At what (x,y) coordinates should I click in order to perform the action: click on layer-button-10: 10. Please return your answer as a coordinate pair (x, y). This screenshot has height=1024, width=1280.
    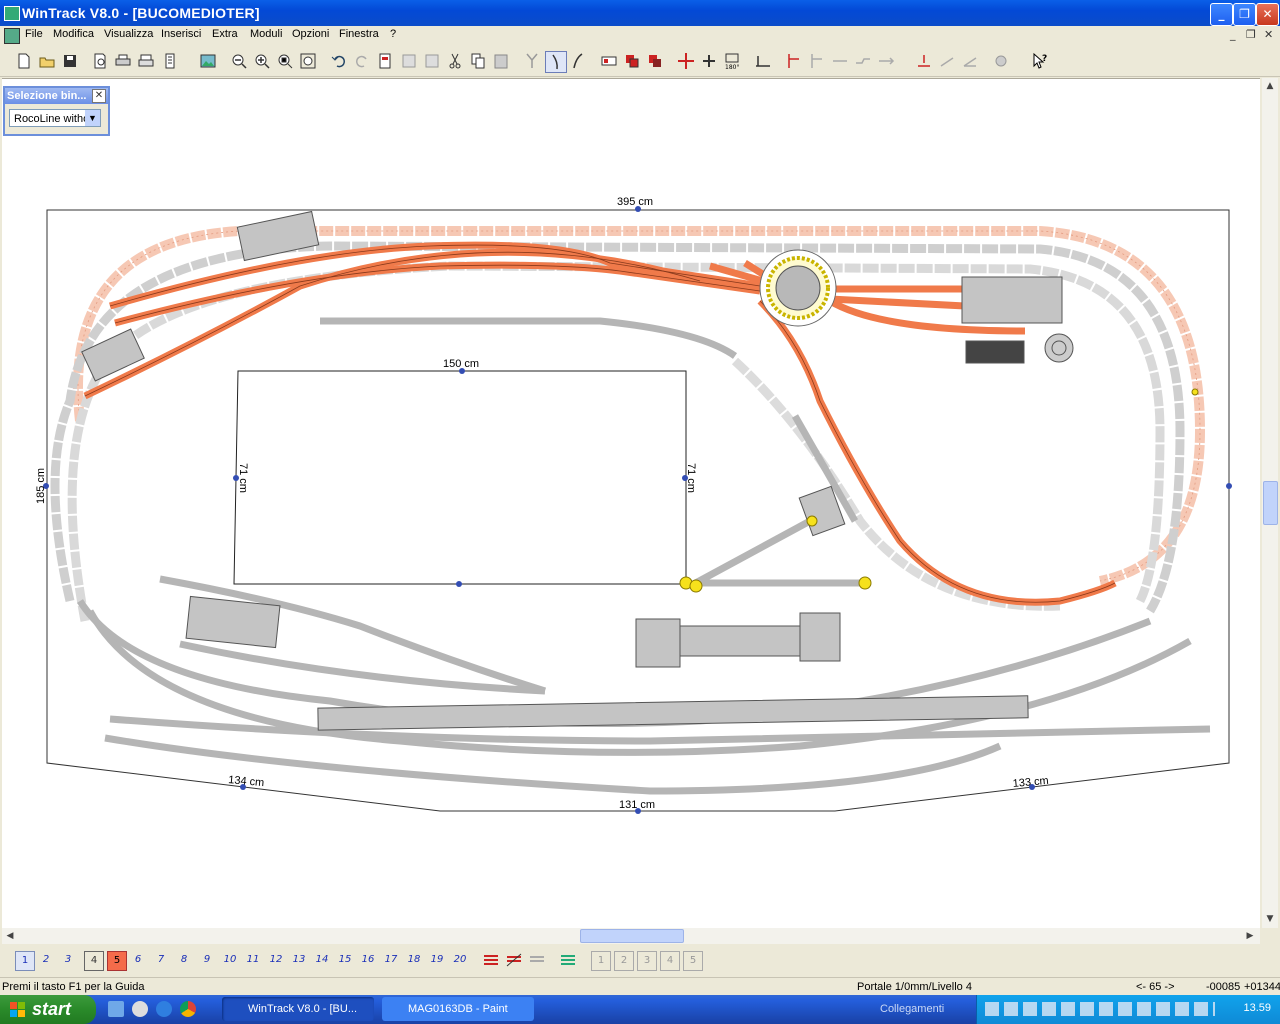
    Looking at the image, I should click on (230, 960).